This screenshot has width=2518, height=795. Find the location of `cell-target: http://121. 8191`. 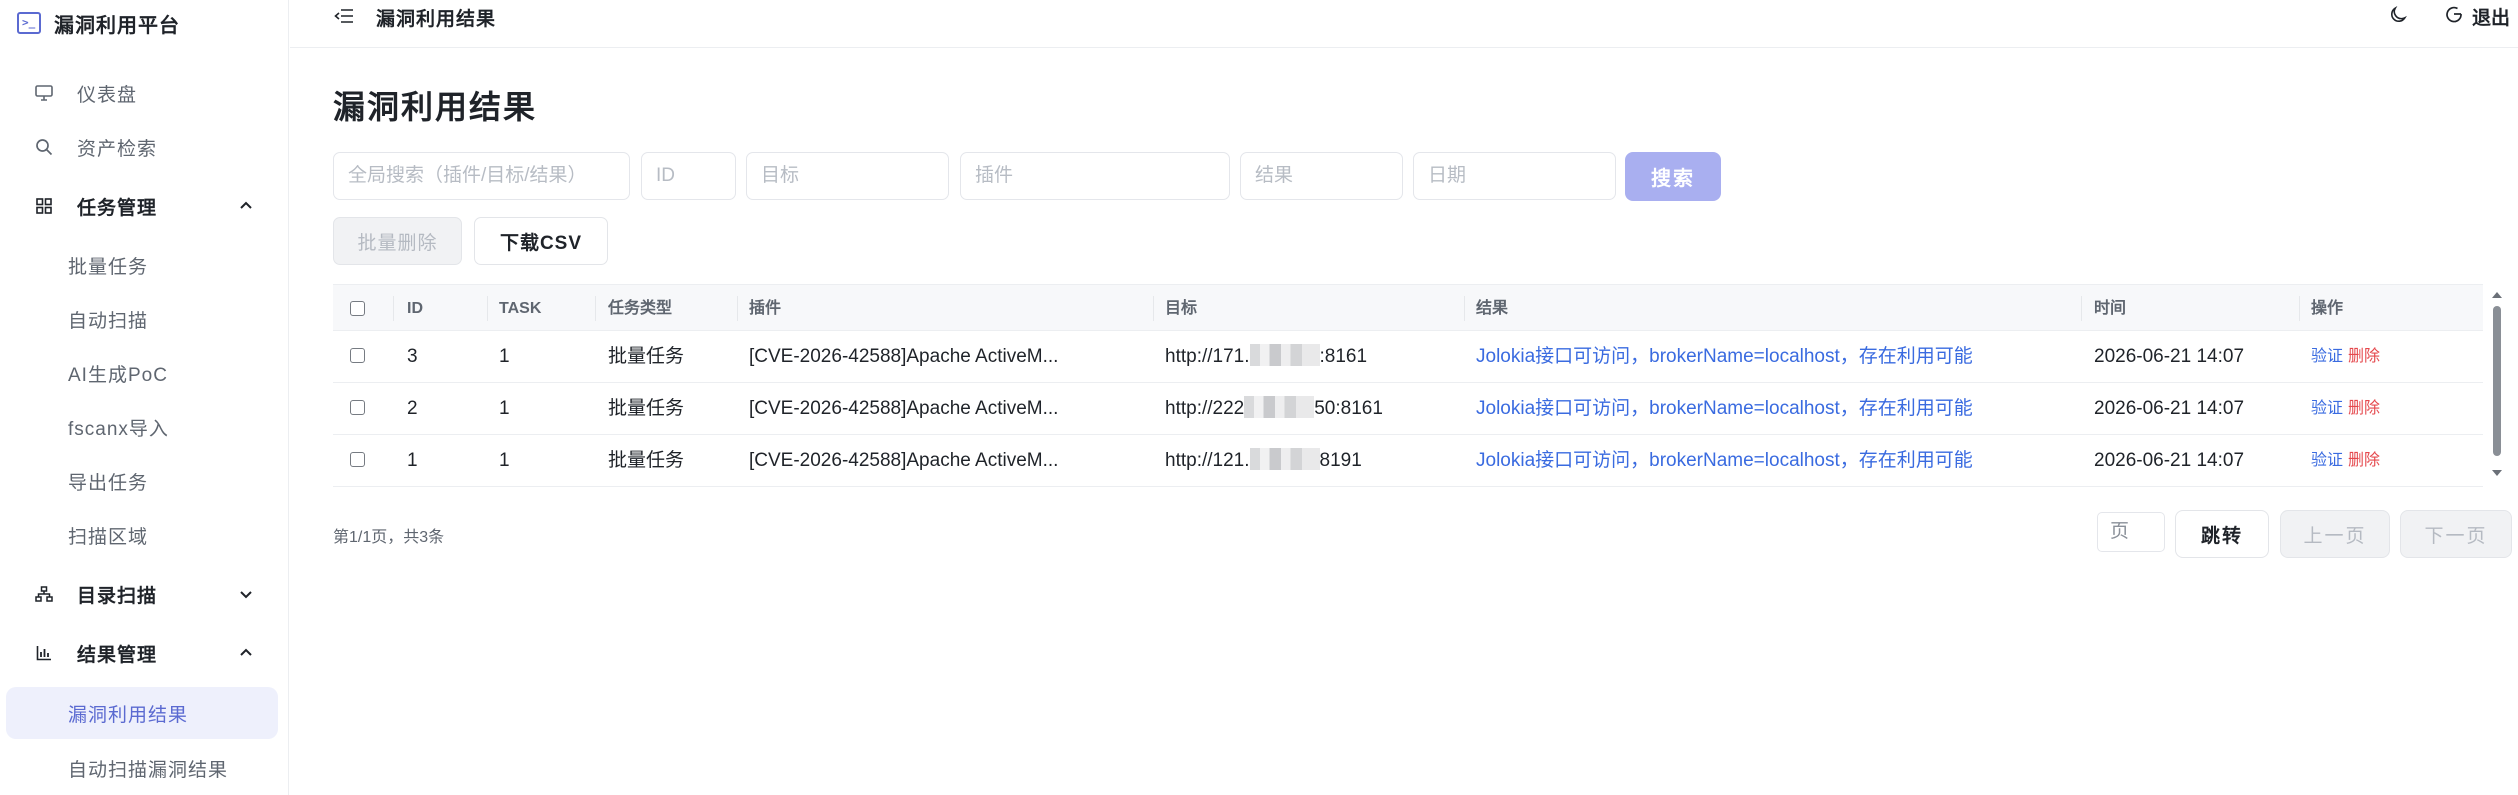

cell-target: http://121. 8191 is located at coordinates (1263, 461).